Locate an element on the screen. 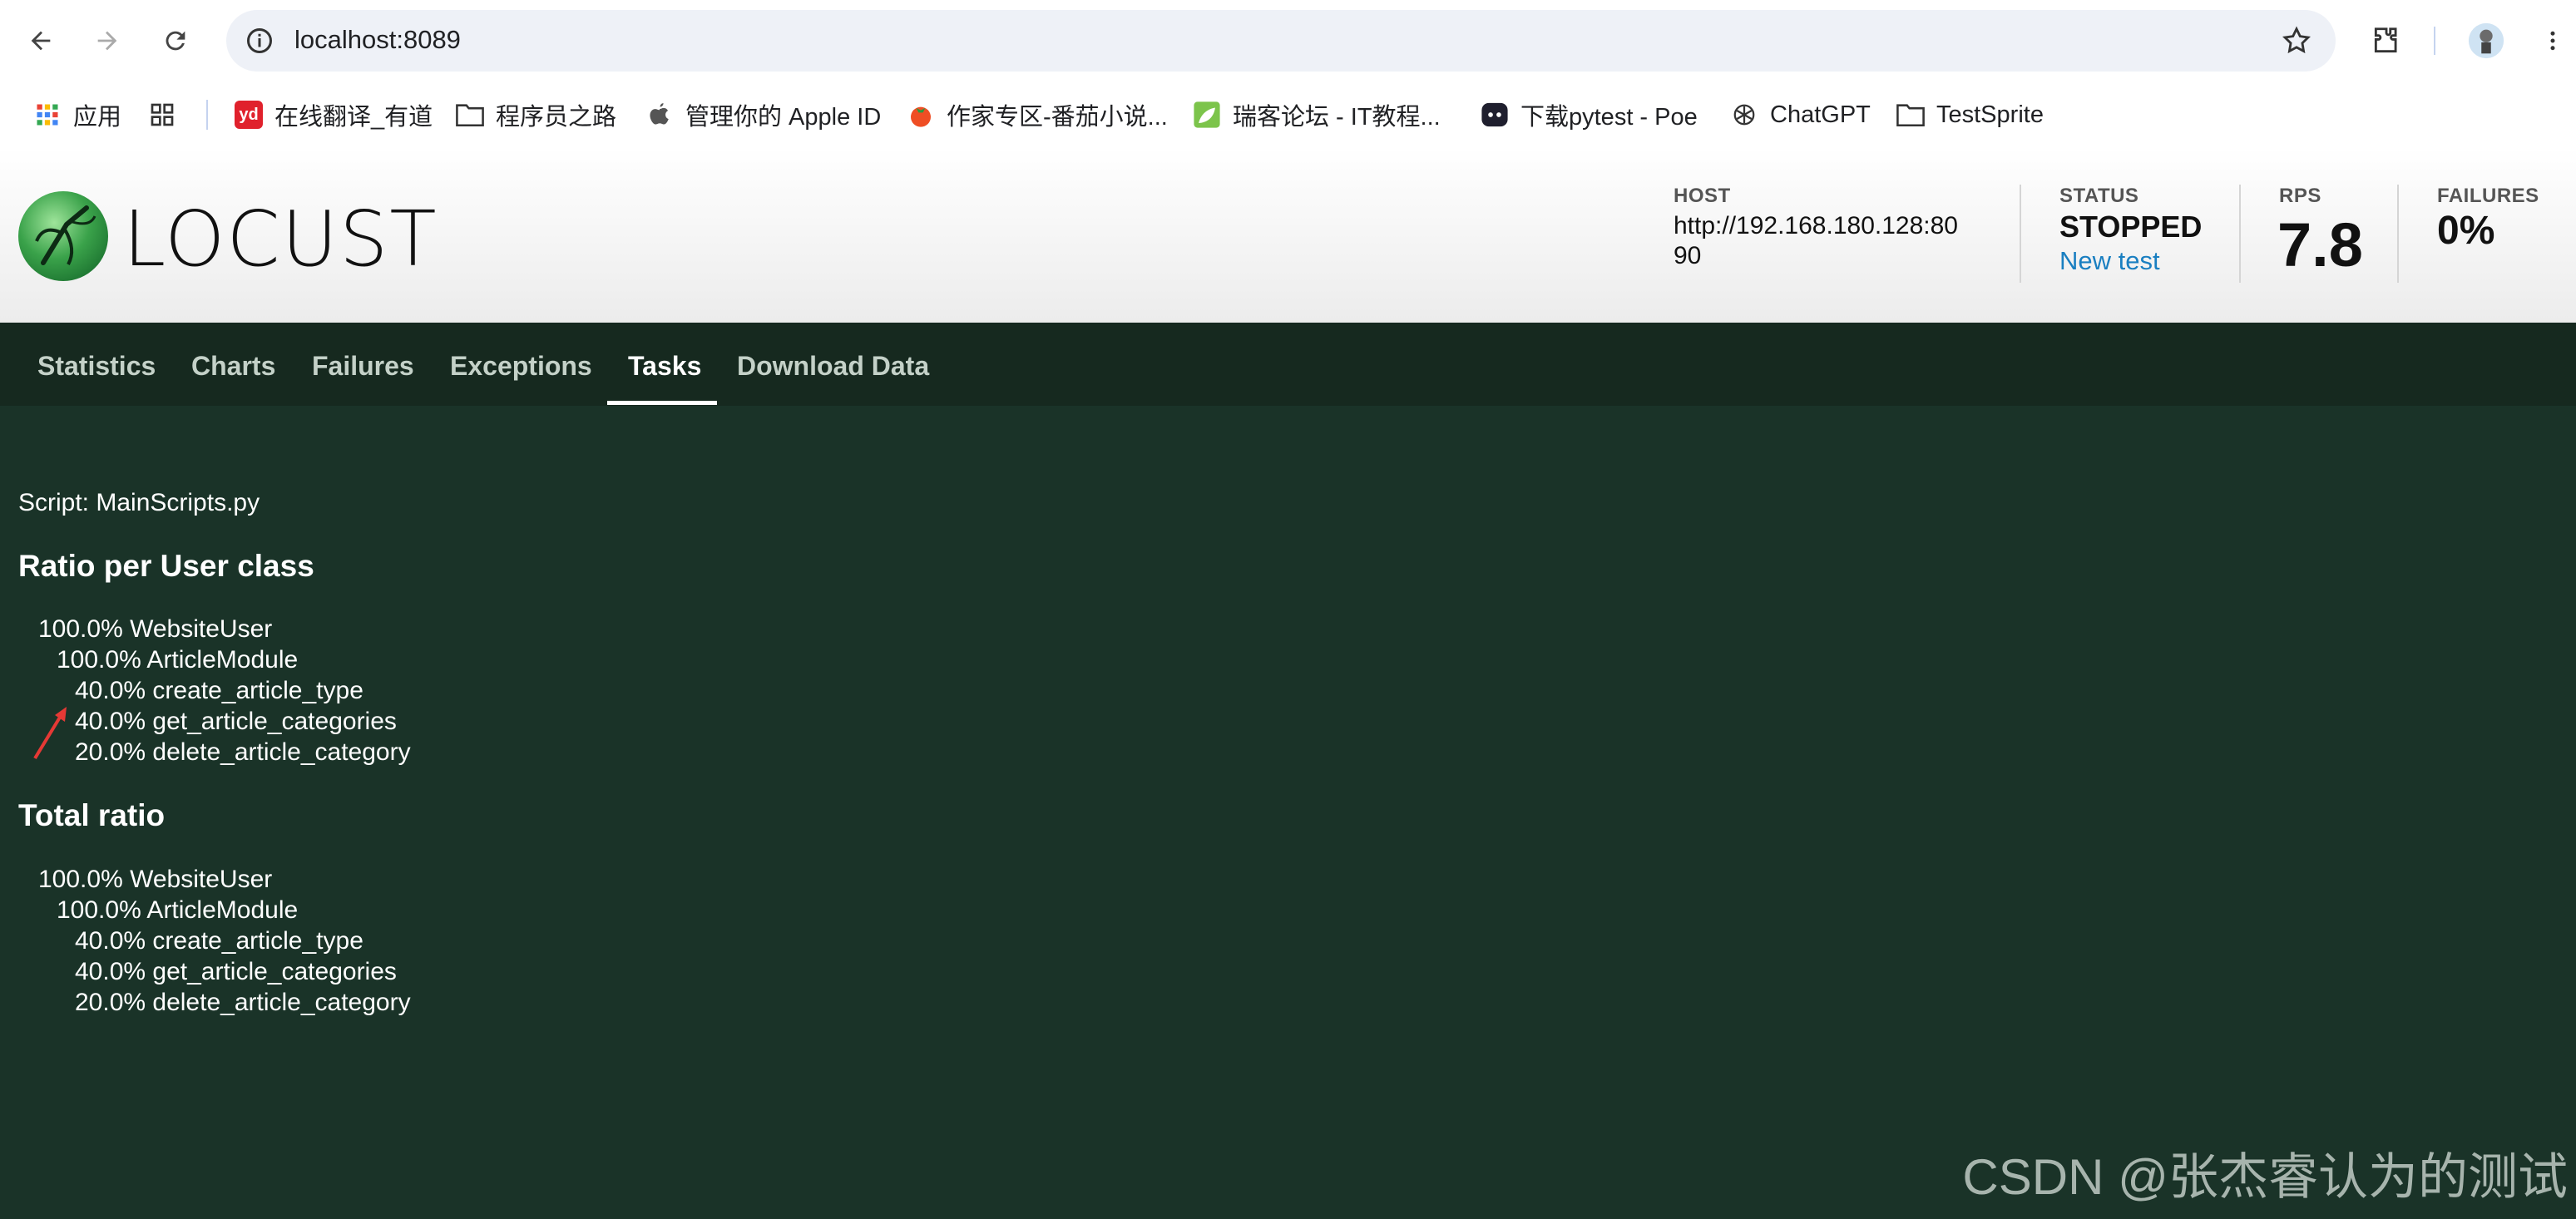 This screenshot has height=1219, width=2576. avatar-icon is located at coordinates (2486, 41).